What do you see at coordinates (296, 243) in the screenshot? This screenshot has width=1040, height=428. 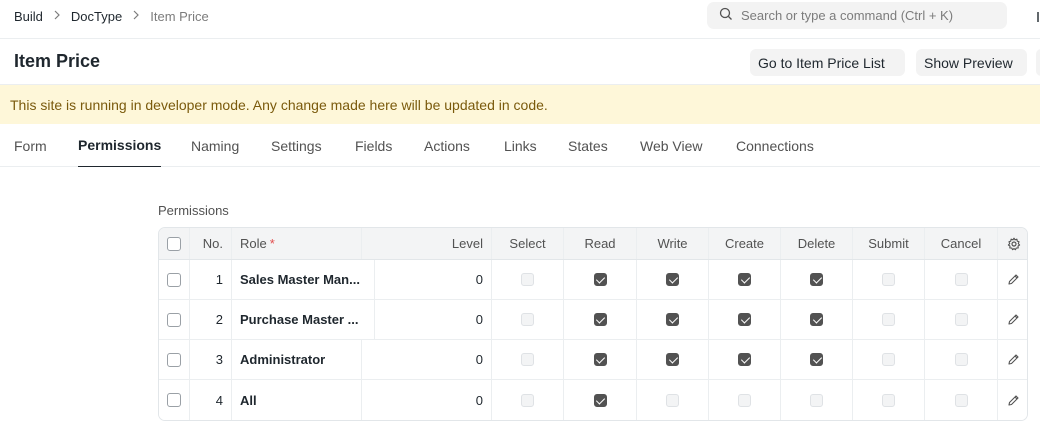 I see `header-role: Role *` at bounding box center [296, 243].